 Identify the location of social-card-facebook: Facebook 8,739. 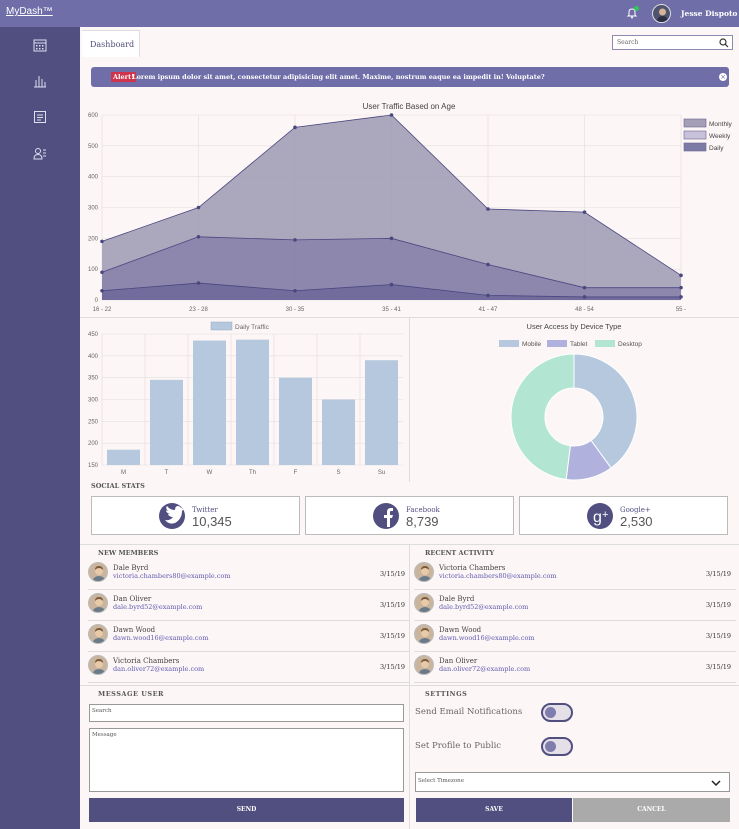
(409, 515).